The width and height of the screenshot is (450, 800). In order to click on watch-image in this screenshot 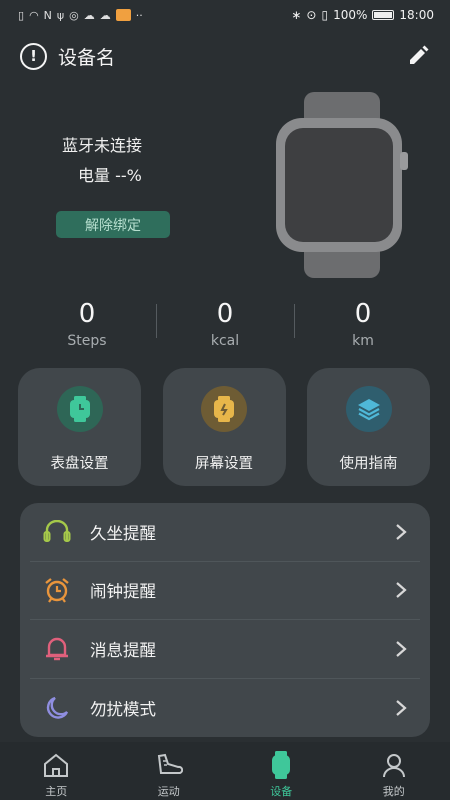, I will do `click(342, 185)`.